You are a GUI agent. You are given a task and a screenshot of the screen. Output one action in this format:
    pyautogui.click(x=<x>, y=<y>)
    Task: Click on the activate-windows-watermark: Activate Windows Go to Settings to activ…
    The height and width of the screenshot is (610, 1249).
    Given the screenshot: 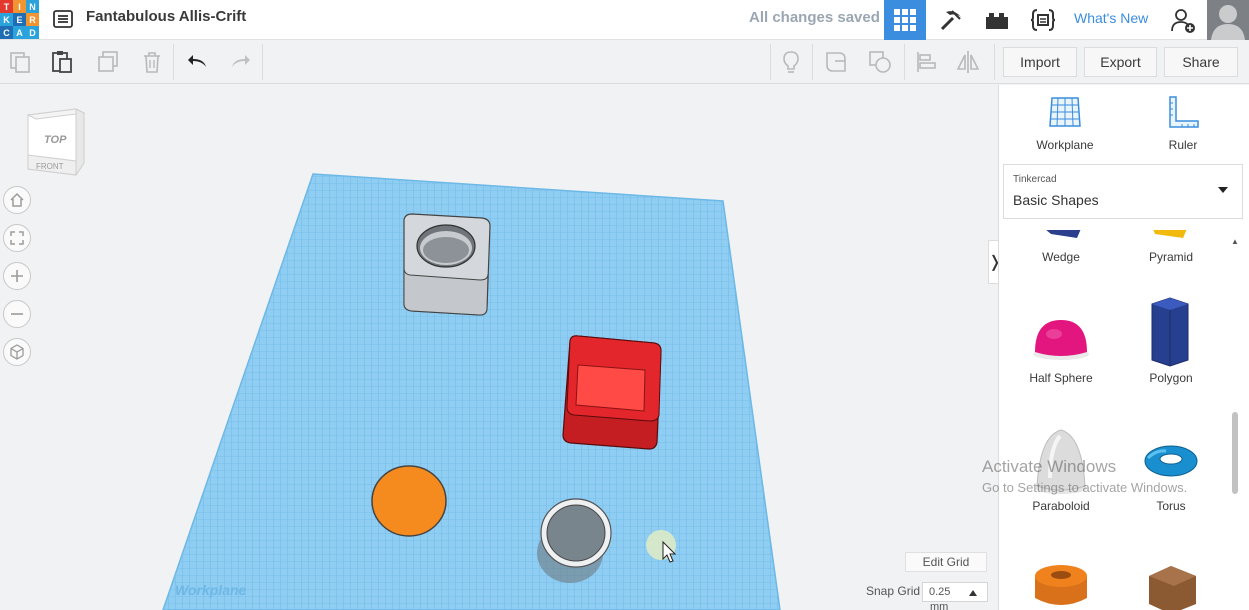 What is the action you would take?
    pyautogui.click(x=1084, y=476)
    